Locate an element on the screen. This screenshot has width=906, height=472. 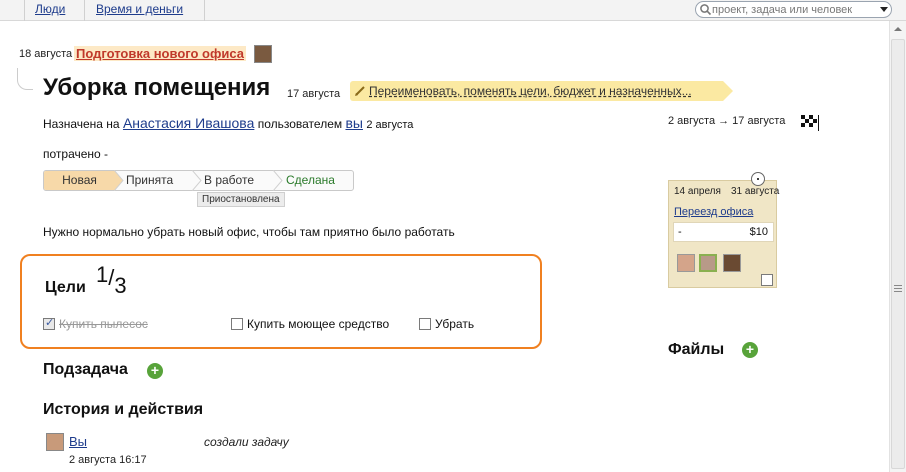
goal-label: Купить пылесос is located at coordinates (103, 324).